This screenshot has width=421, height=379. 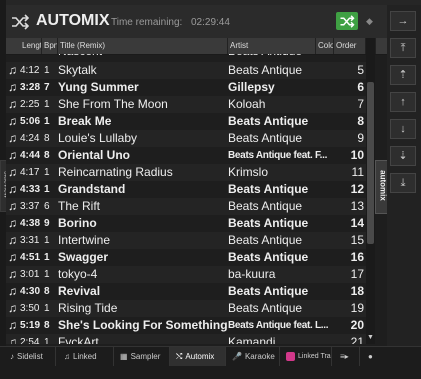 I want to click on vertical-scrollbar: ▼, so click(x=370, y=191).